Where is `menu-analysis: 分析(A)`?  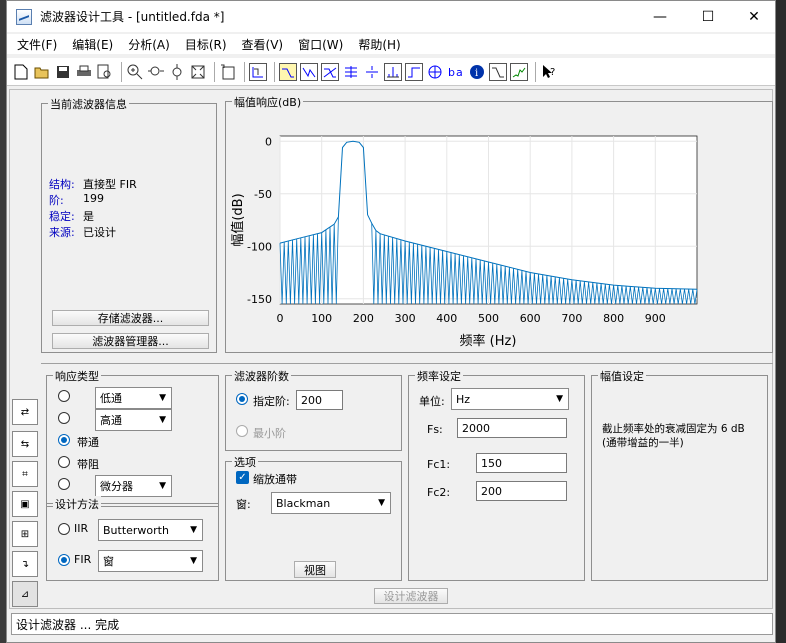
menu-analysis: 分析(A) is located at coordinates (149, 44).